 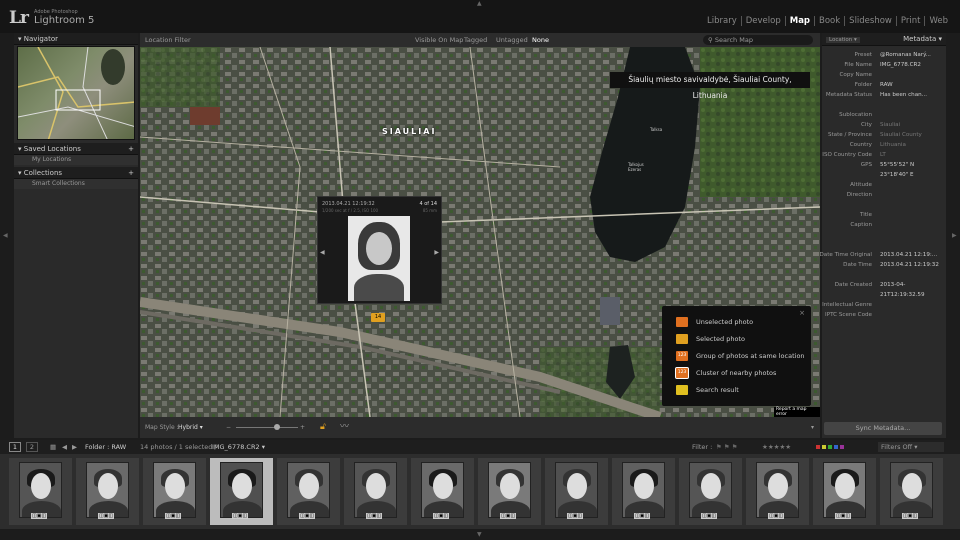 I want to click on metadata-value: RAW, so click(x=910, y=85).